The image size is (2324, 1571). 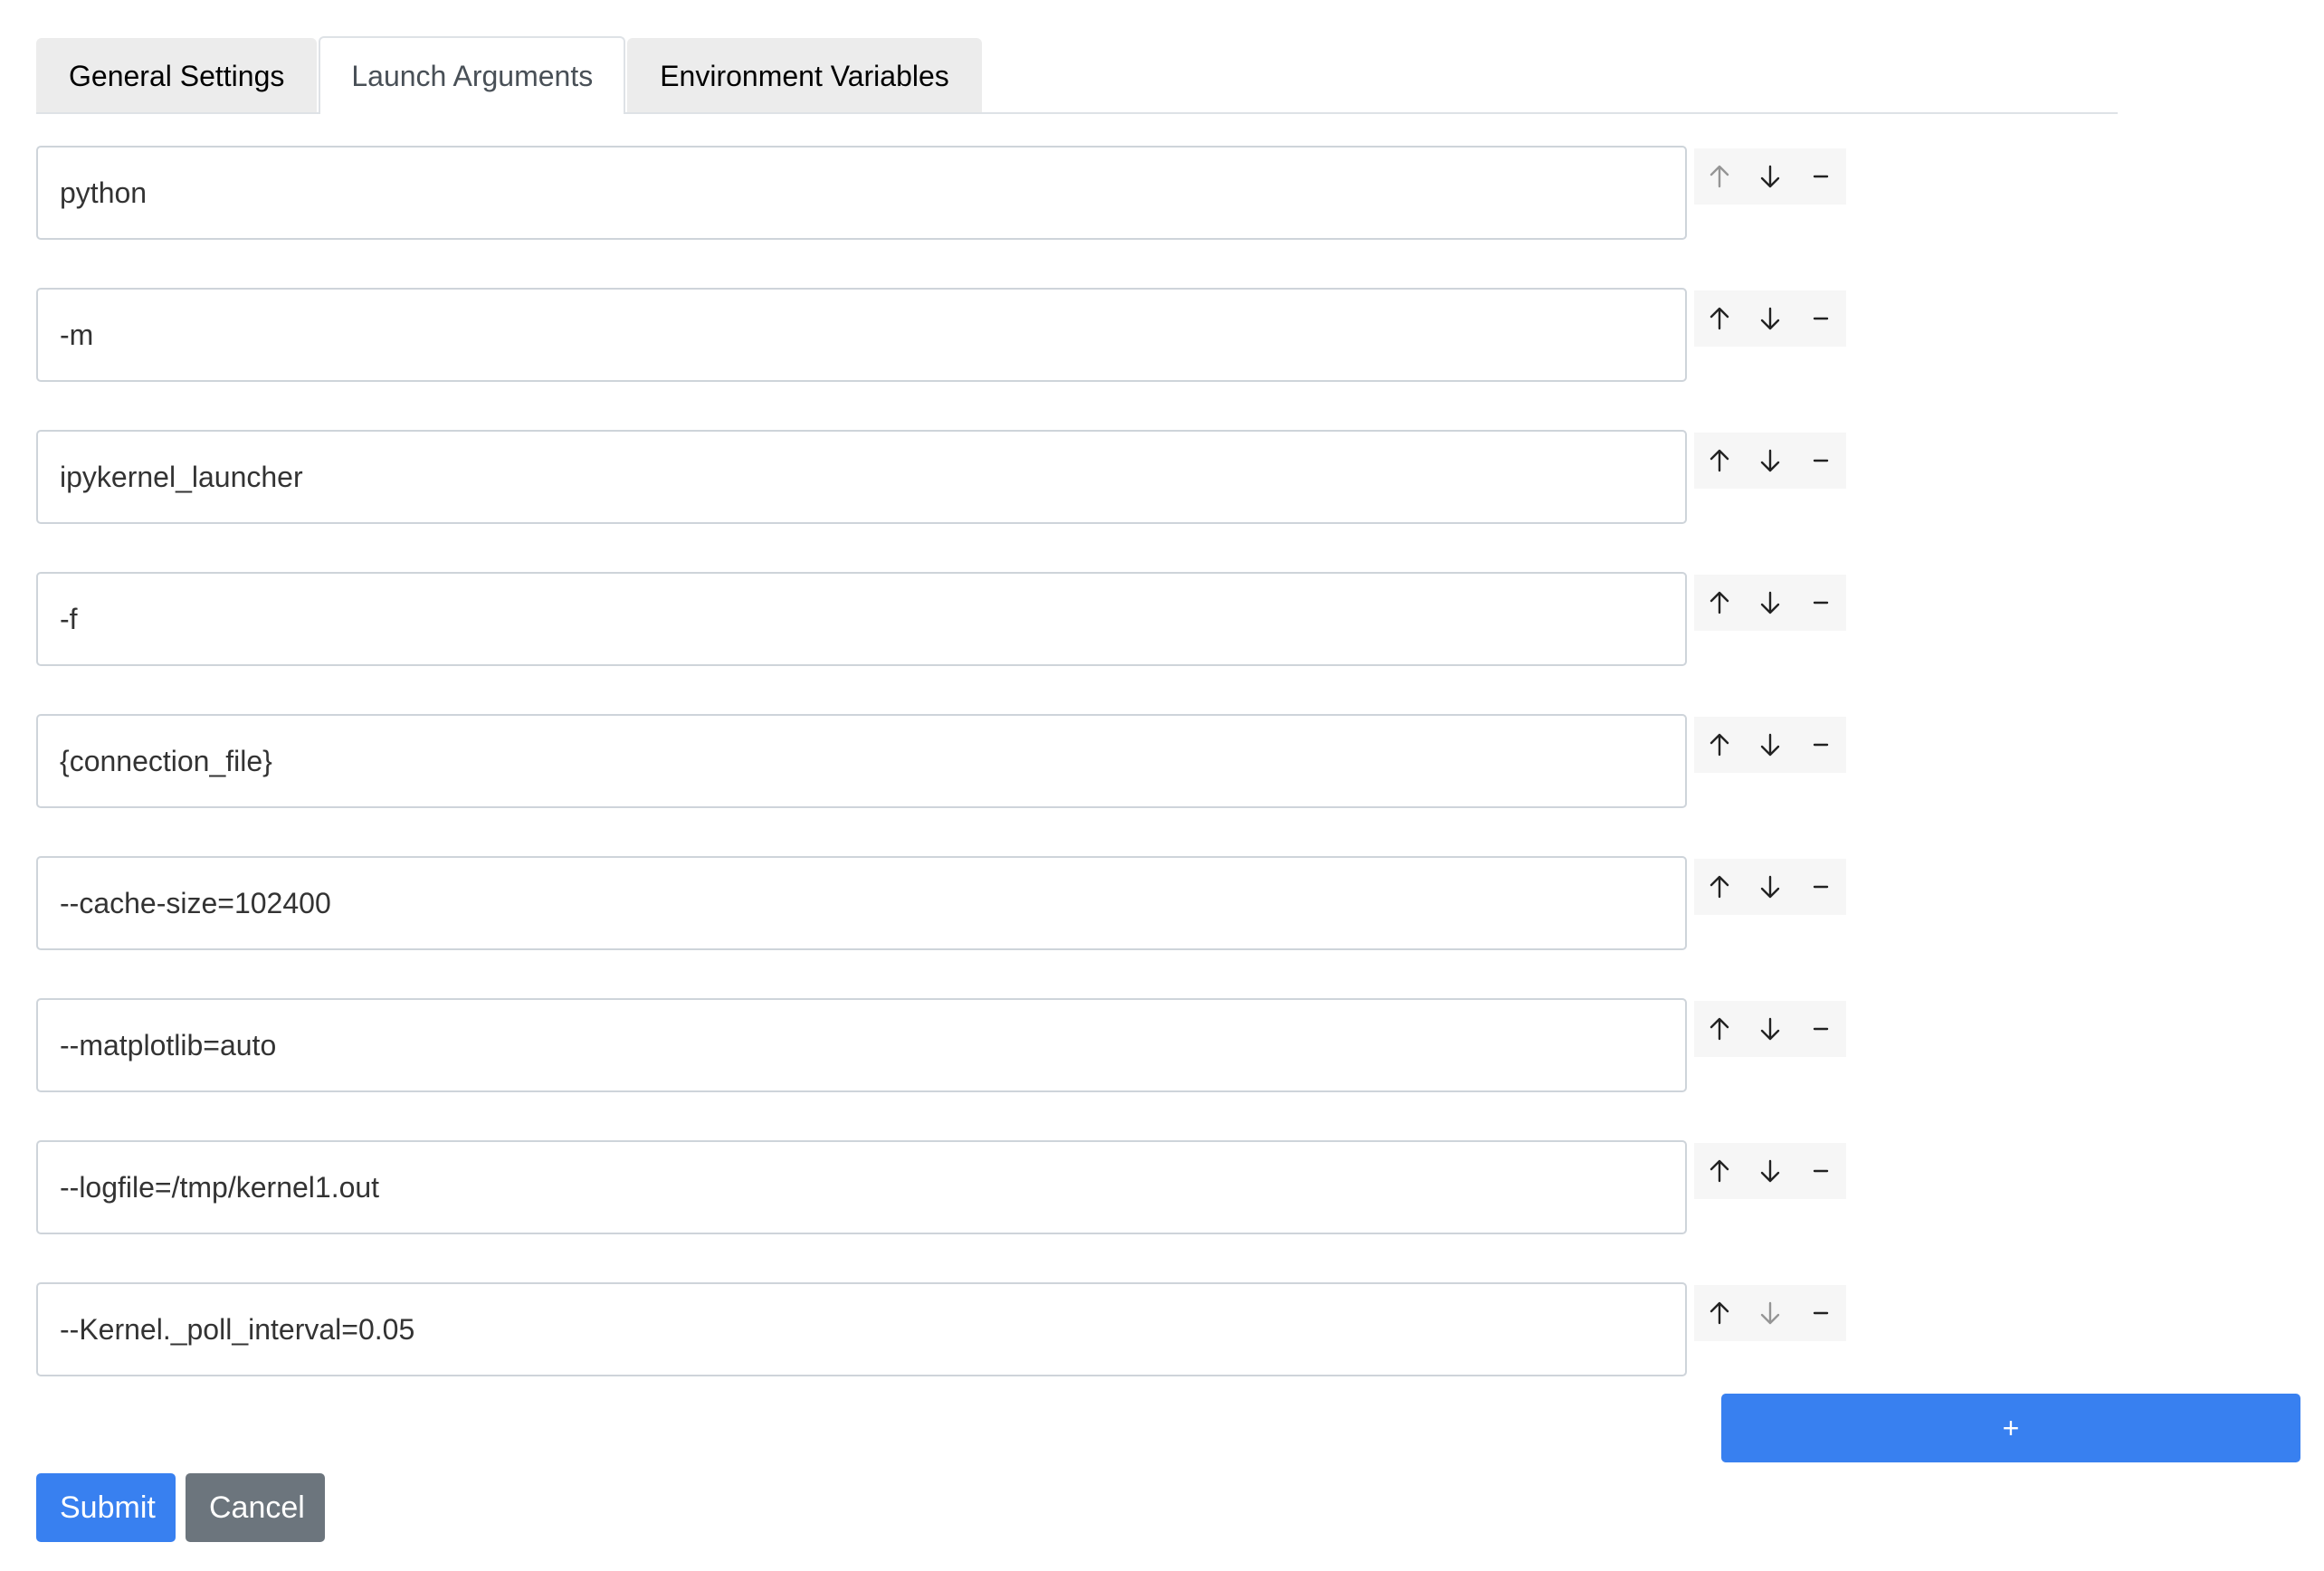 What do you see at coordinates (256, 1507) in the screenshot?
I see `cancel-button: Cancel` at bounding box center [256, 1507].